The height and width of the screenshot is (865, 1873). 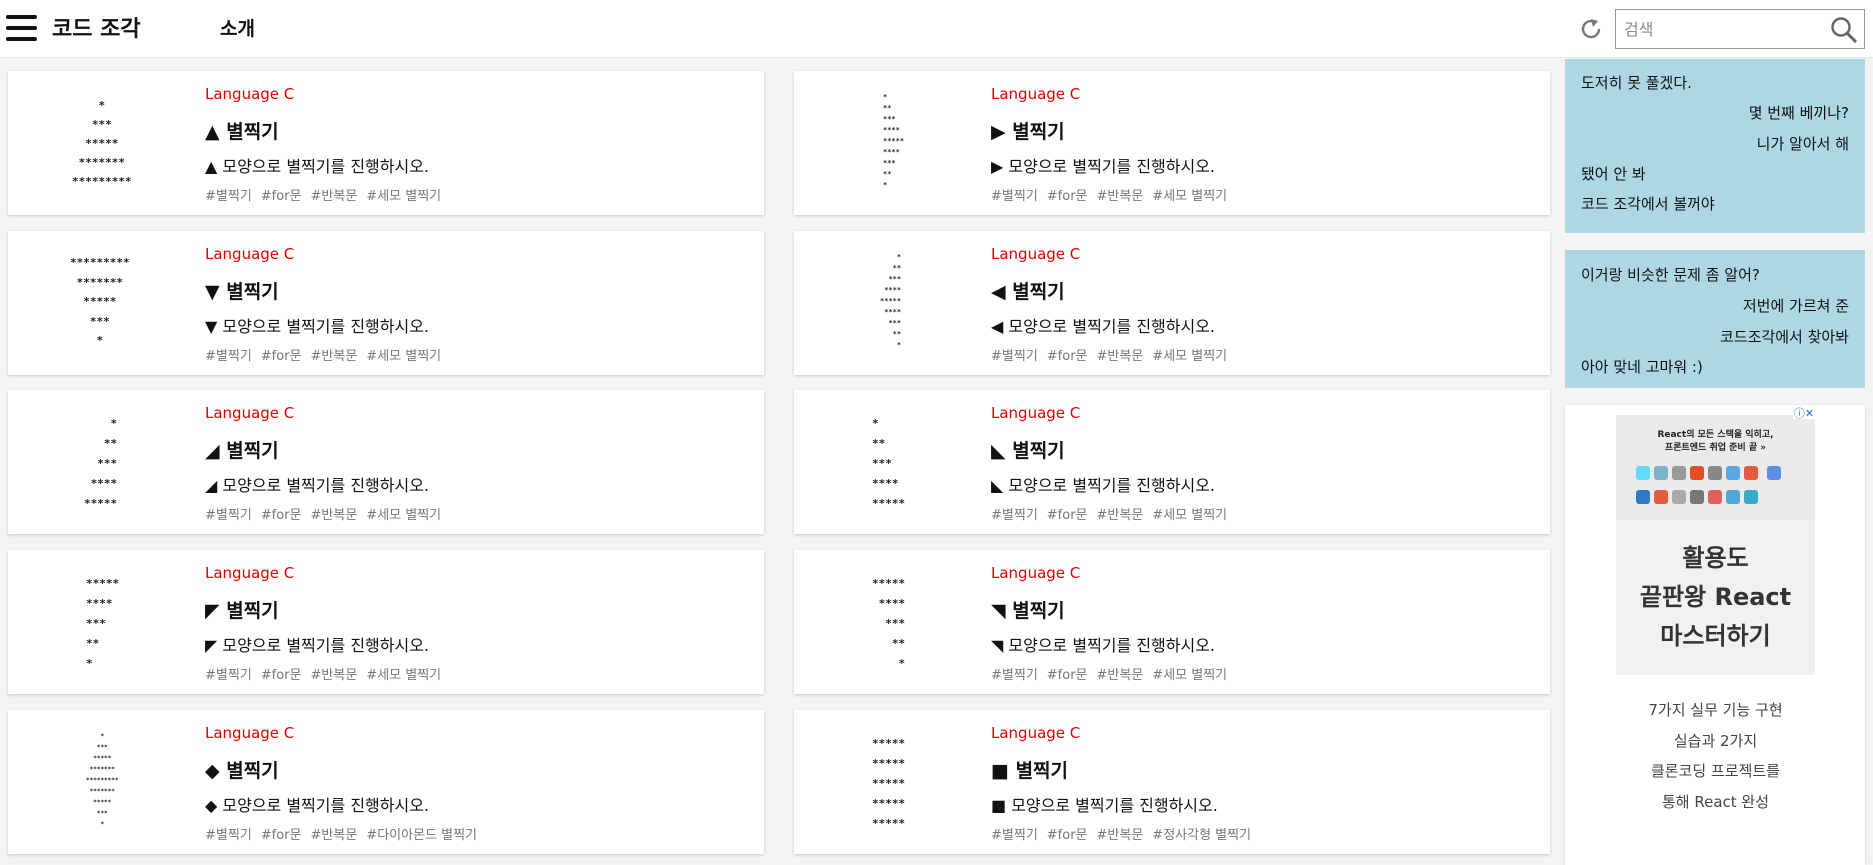 I want to click on site-title: 코드 조각, so click(x=96, y=27).